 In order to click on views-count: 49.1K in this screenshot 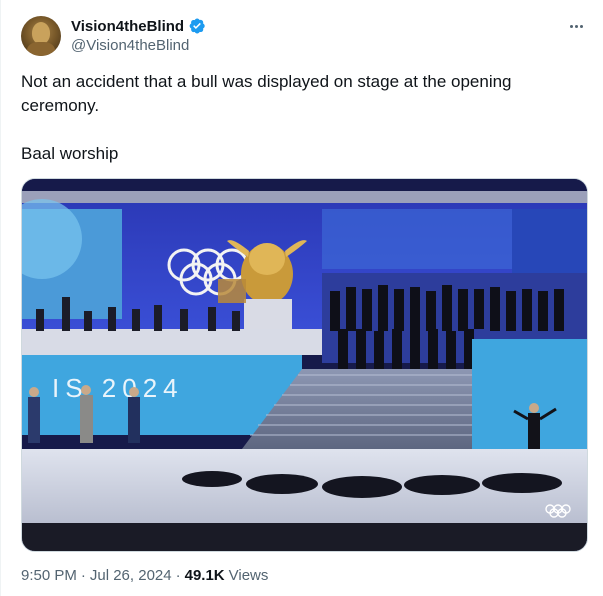, I will do `click(204, 575)`.